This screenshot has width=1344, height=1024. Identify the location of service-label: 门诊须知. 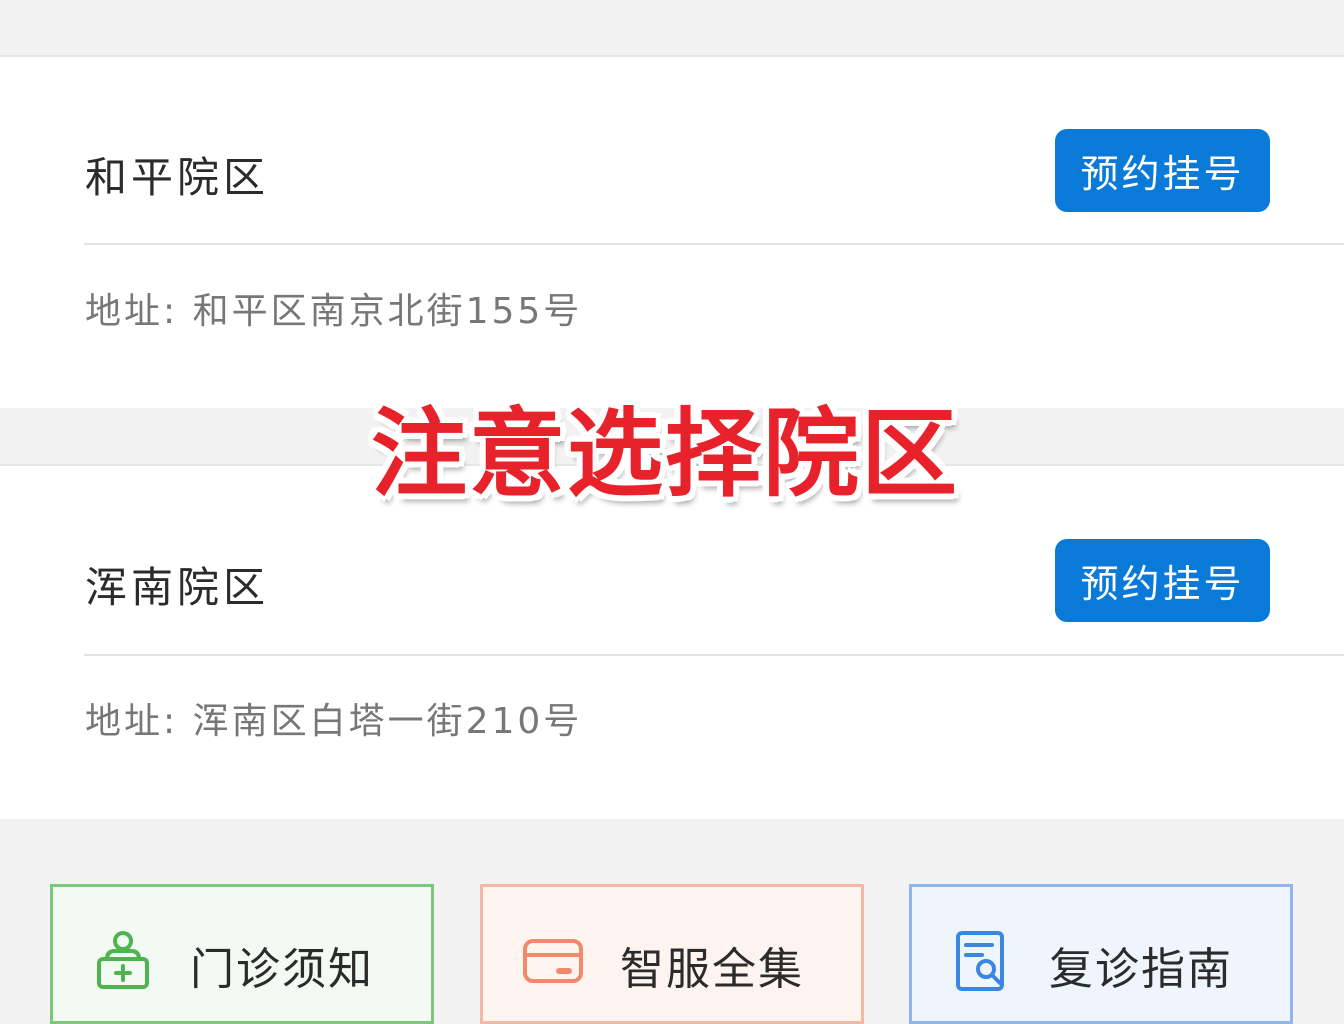
(282, 969).